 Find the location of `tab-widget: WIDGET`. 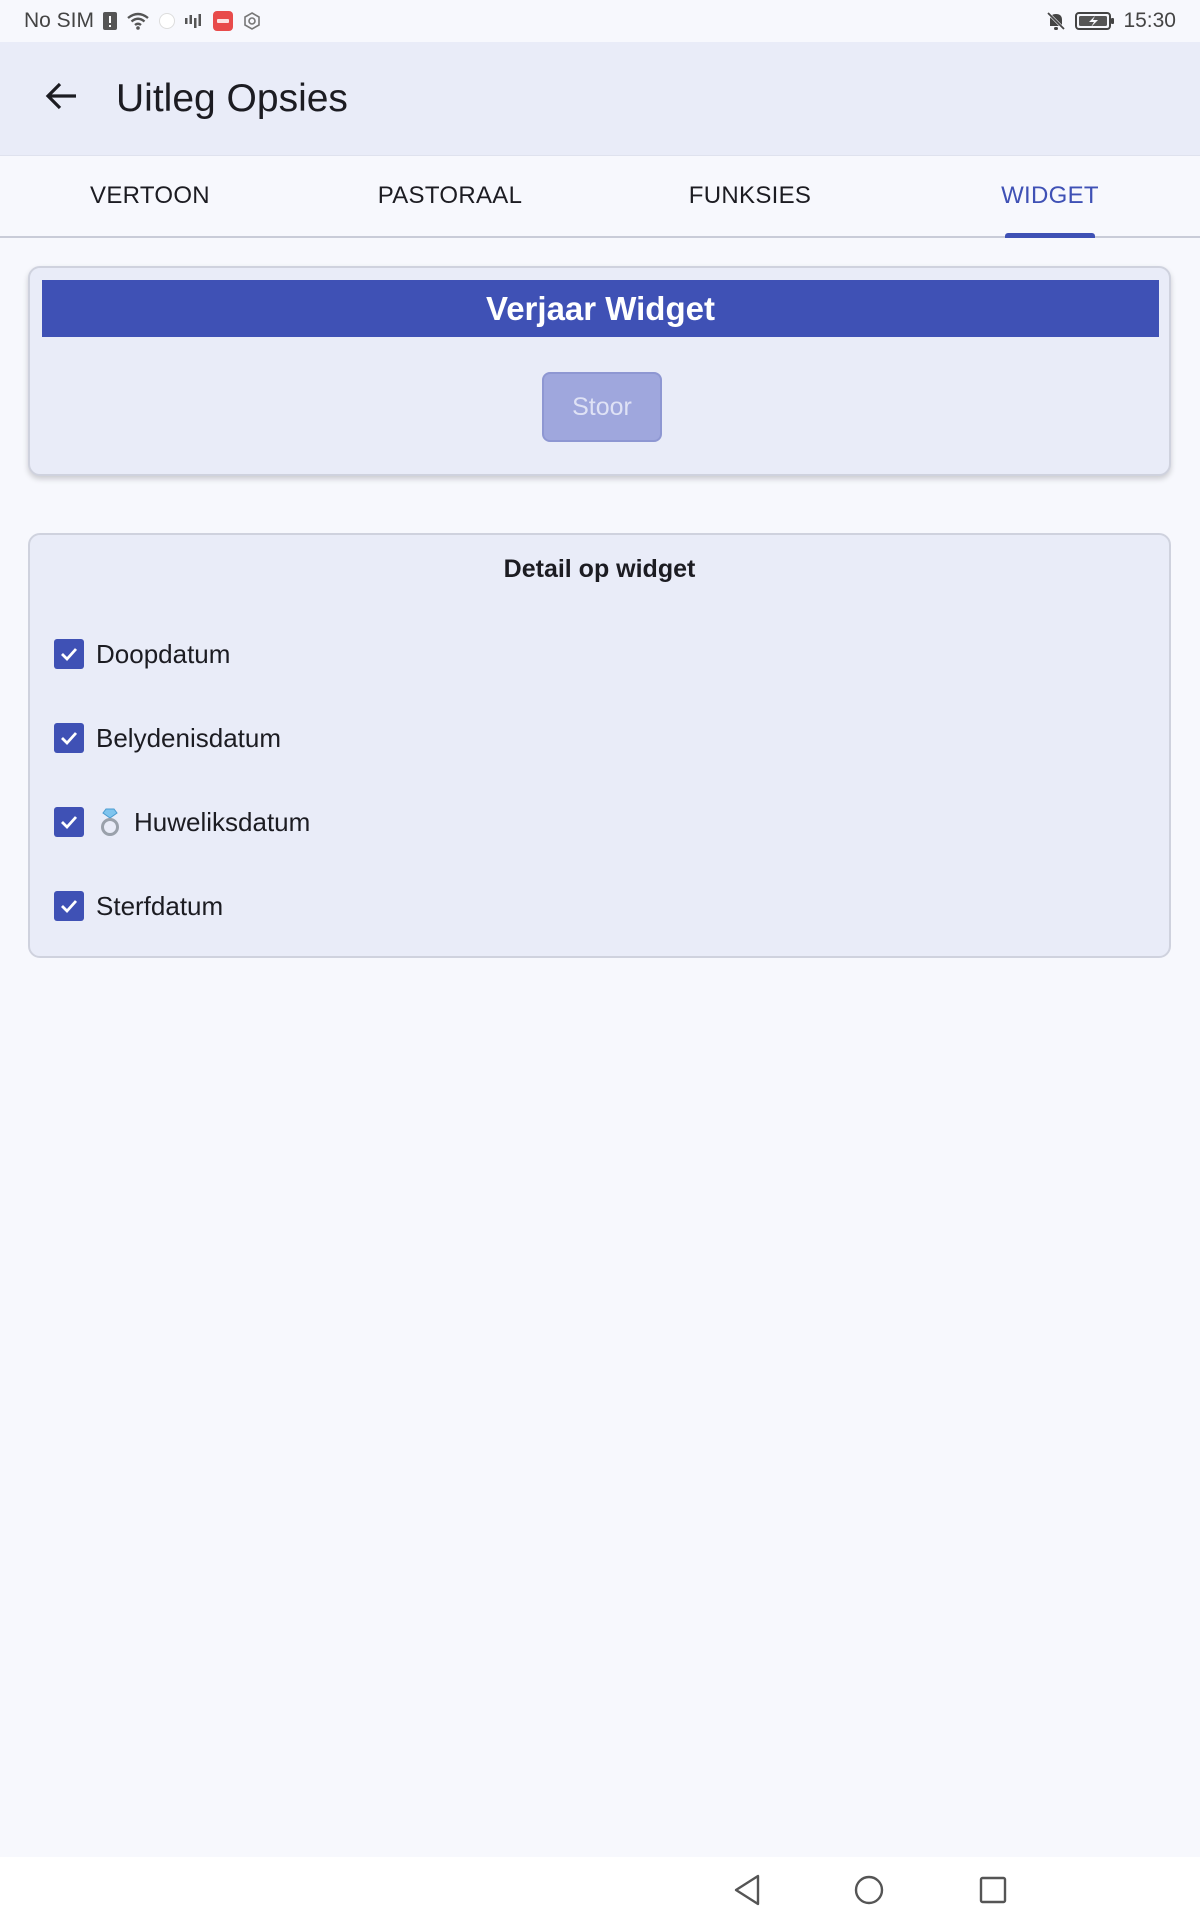

tab-widget: WIDGET is located at coordinates (1050, 197).